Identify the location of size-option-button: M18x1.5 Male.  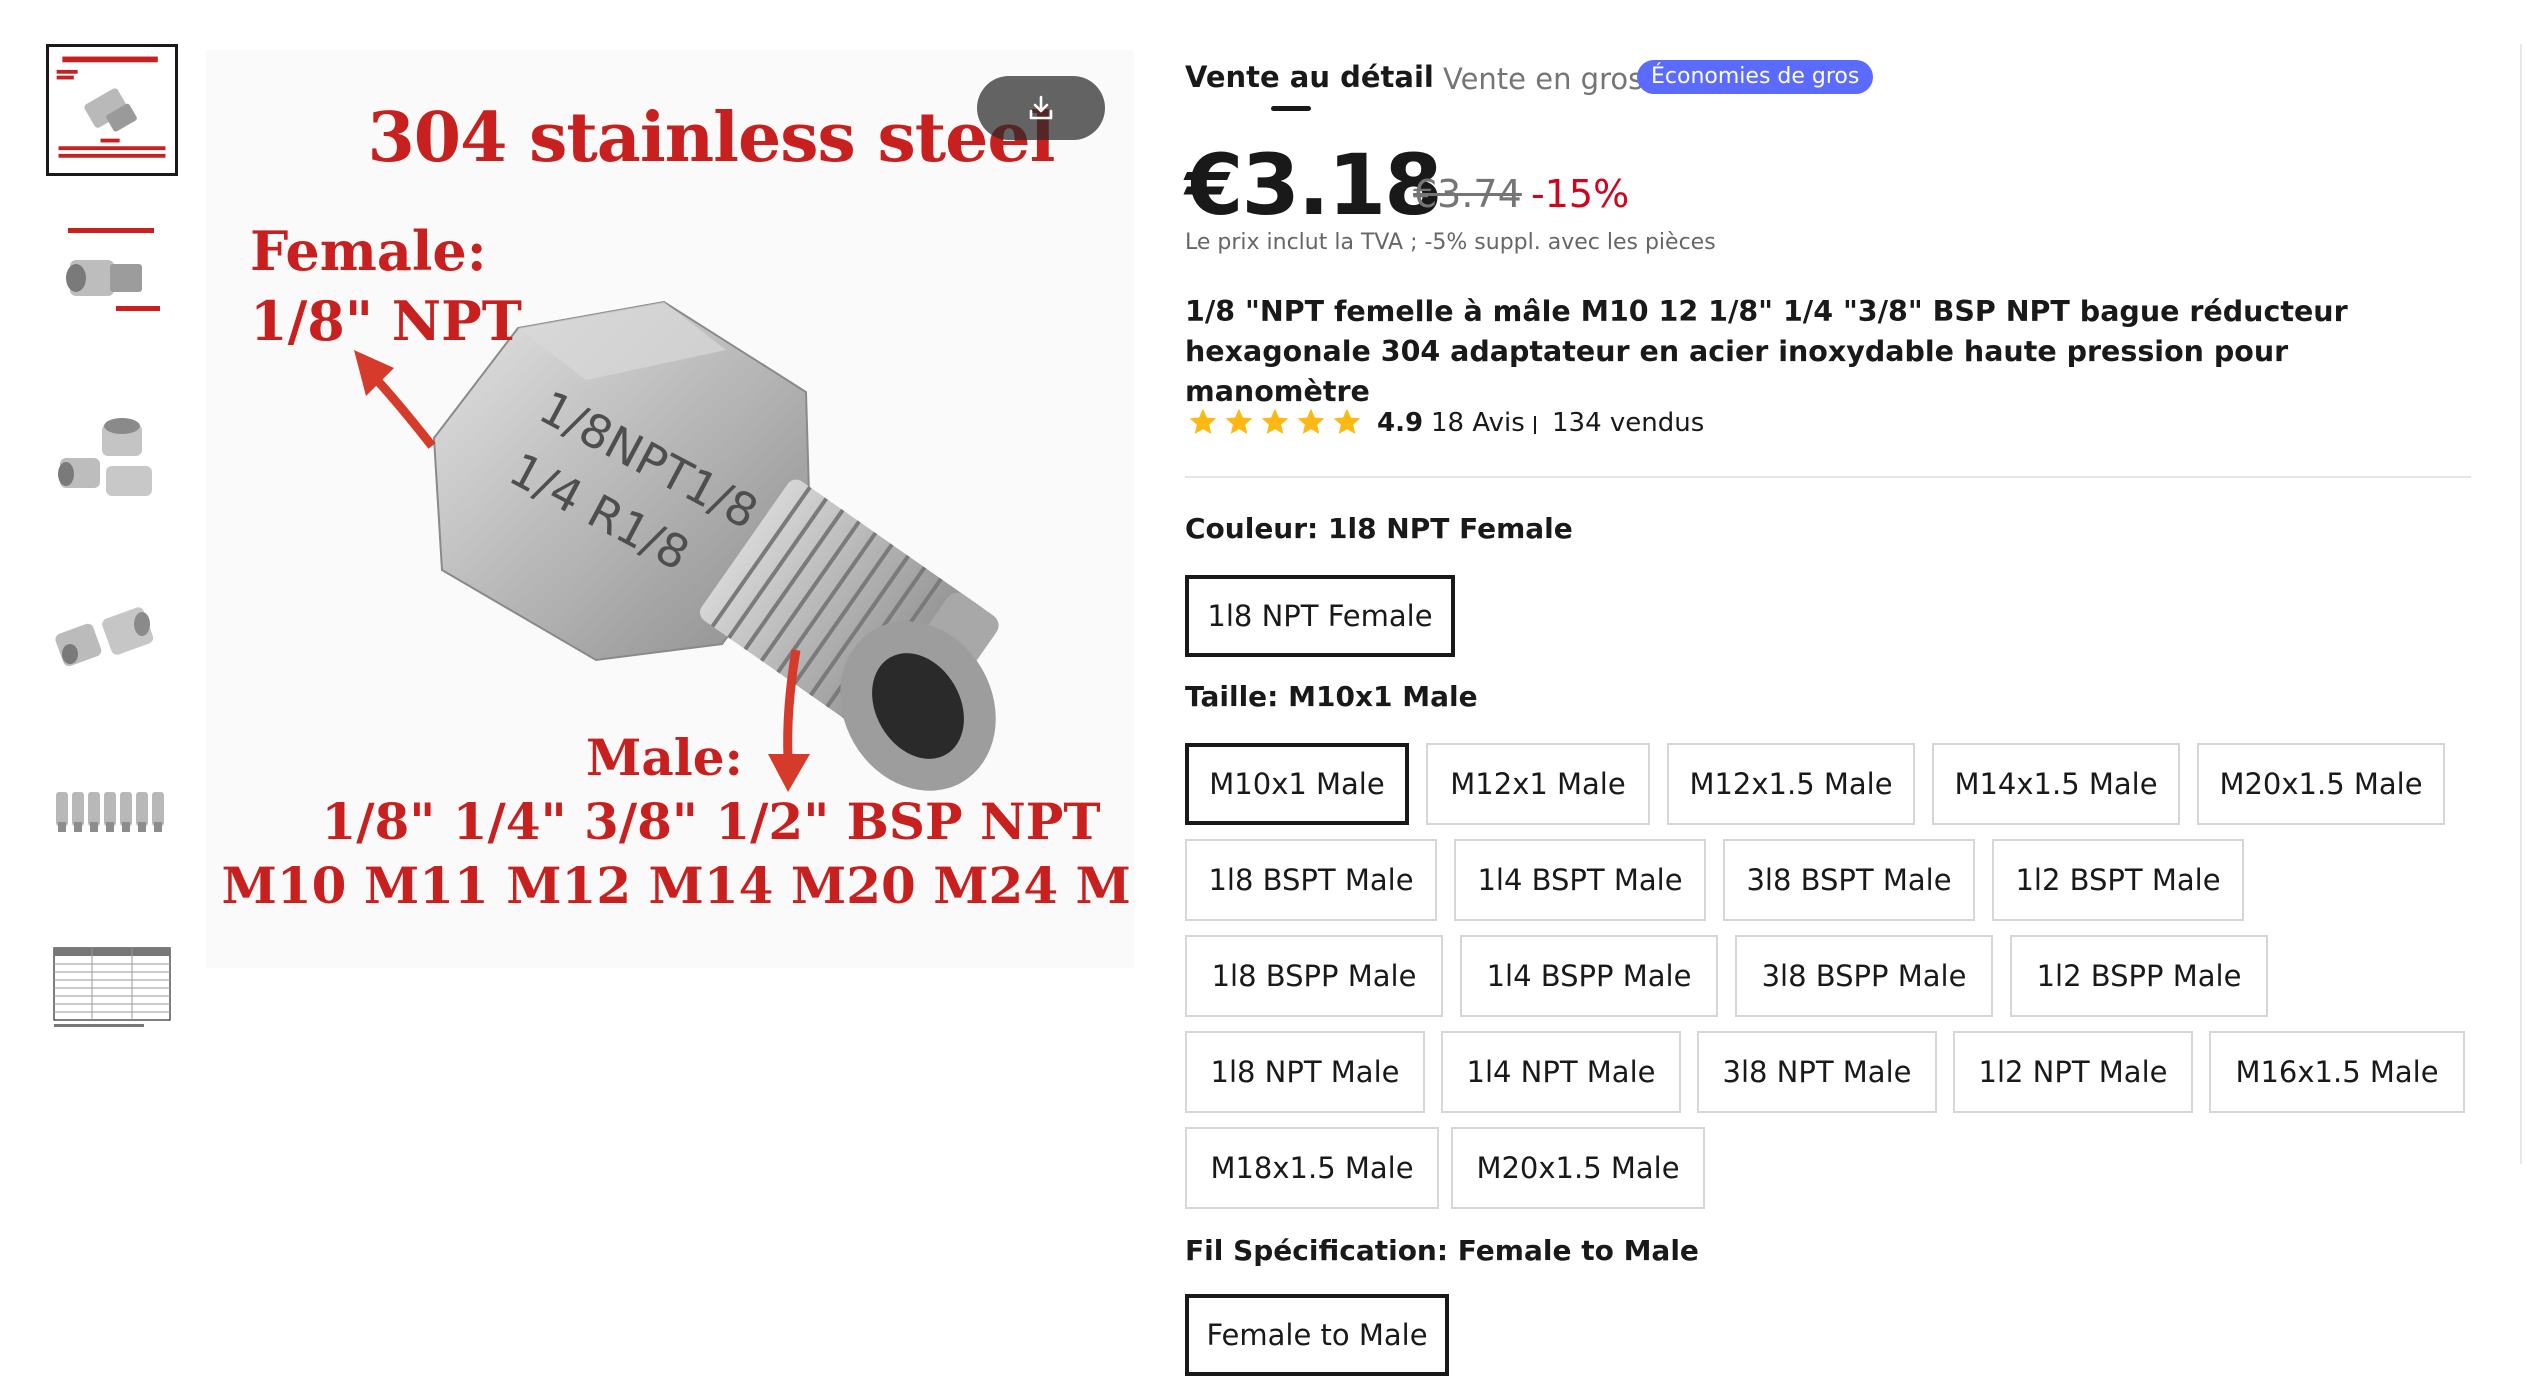
(1312, 1168).